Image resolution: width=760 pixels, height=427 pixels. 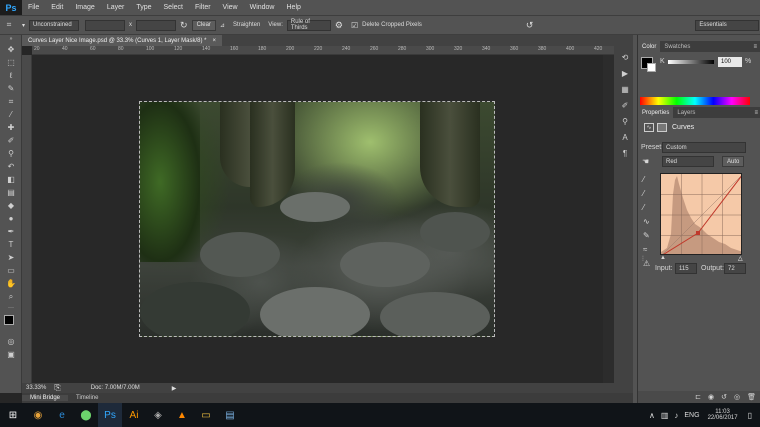 I want to click on gradient-tool-icon: ▤, so click(x=11, y=192).